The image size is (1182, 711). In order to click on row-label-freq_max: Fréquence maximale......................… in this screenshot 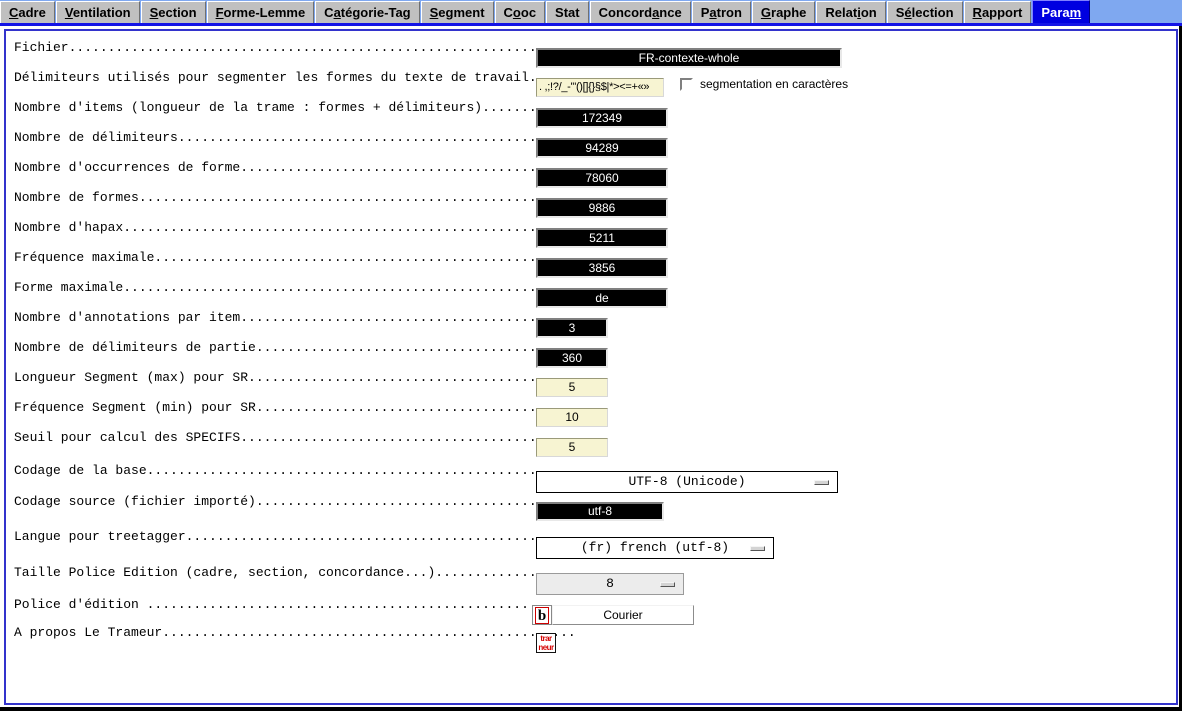, I will do `click(295, 257)`.